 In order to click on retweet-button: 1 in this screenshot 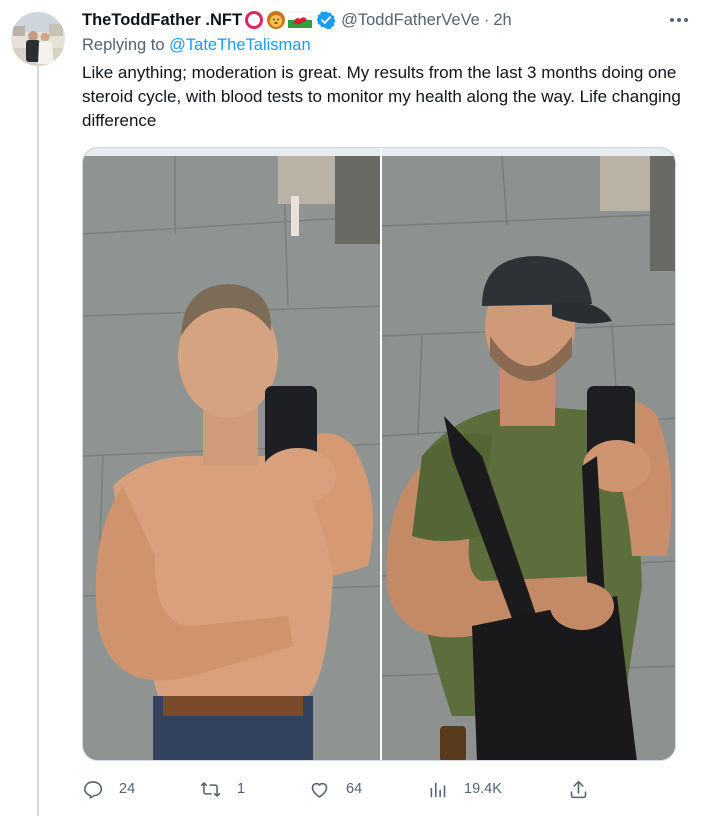, I will do `click(222, 789)`.